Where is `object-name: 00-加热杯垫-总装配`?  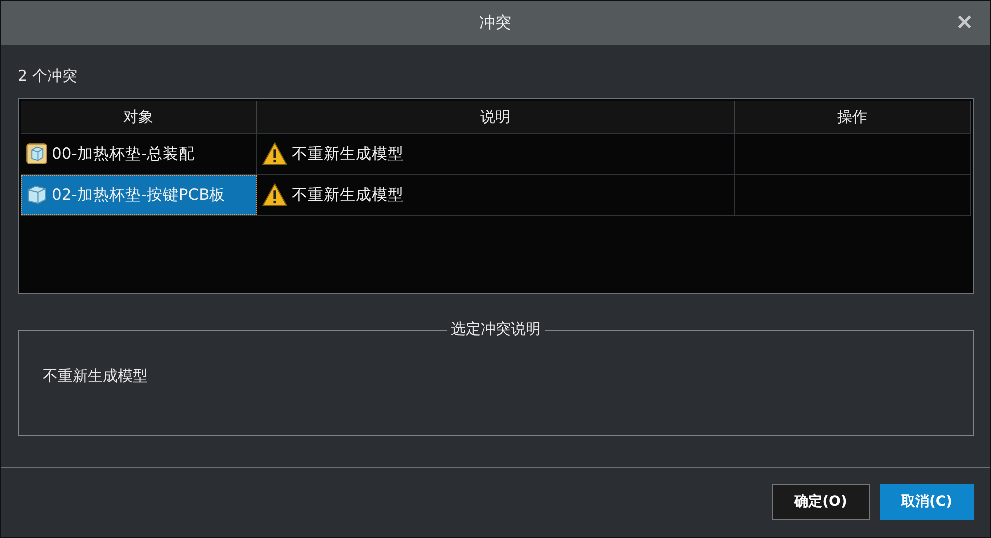 object-name: 00-加热杯垫-总装配 is located at coordinates (123, 154).